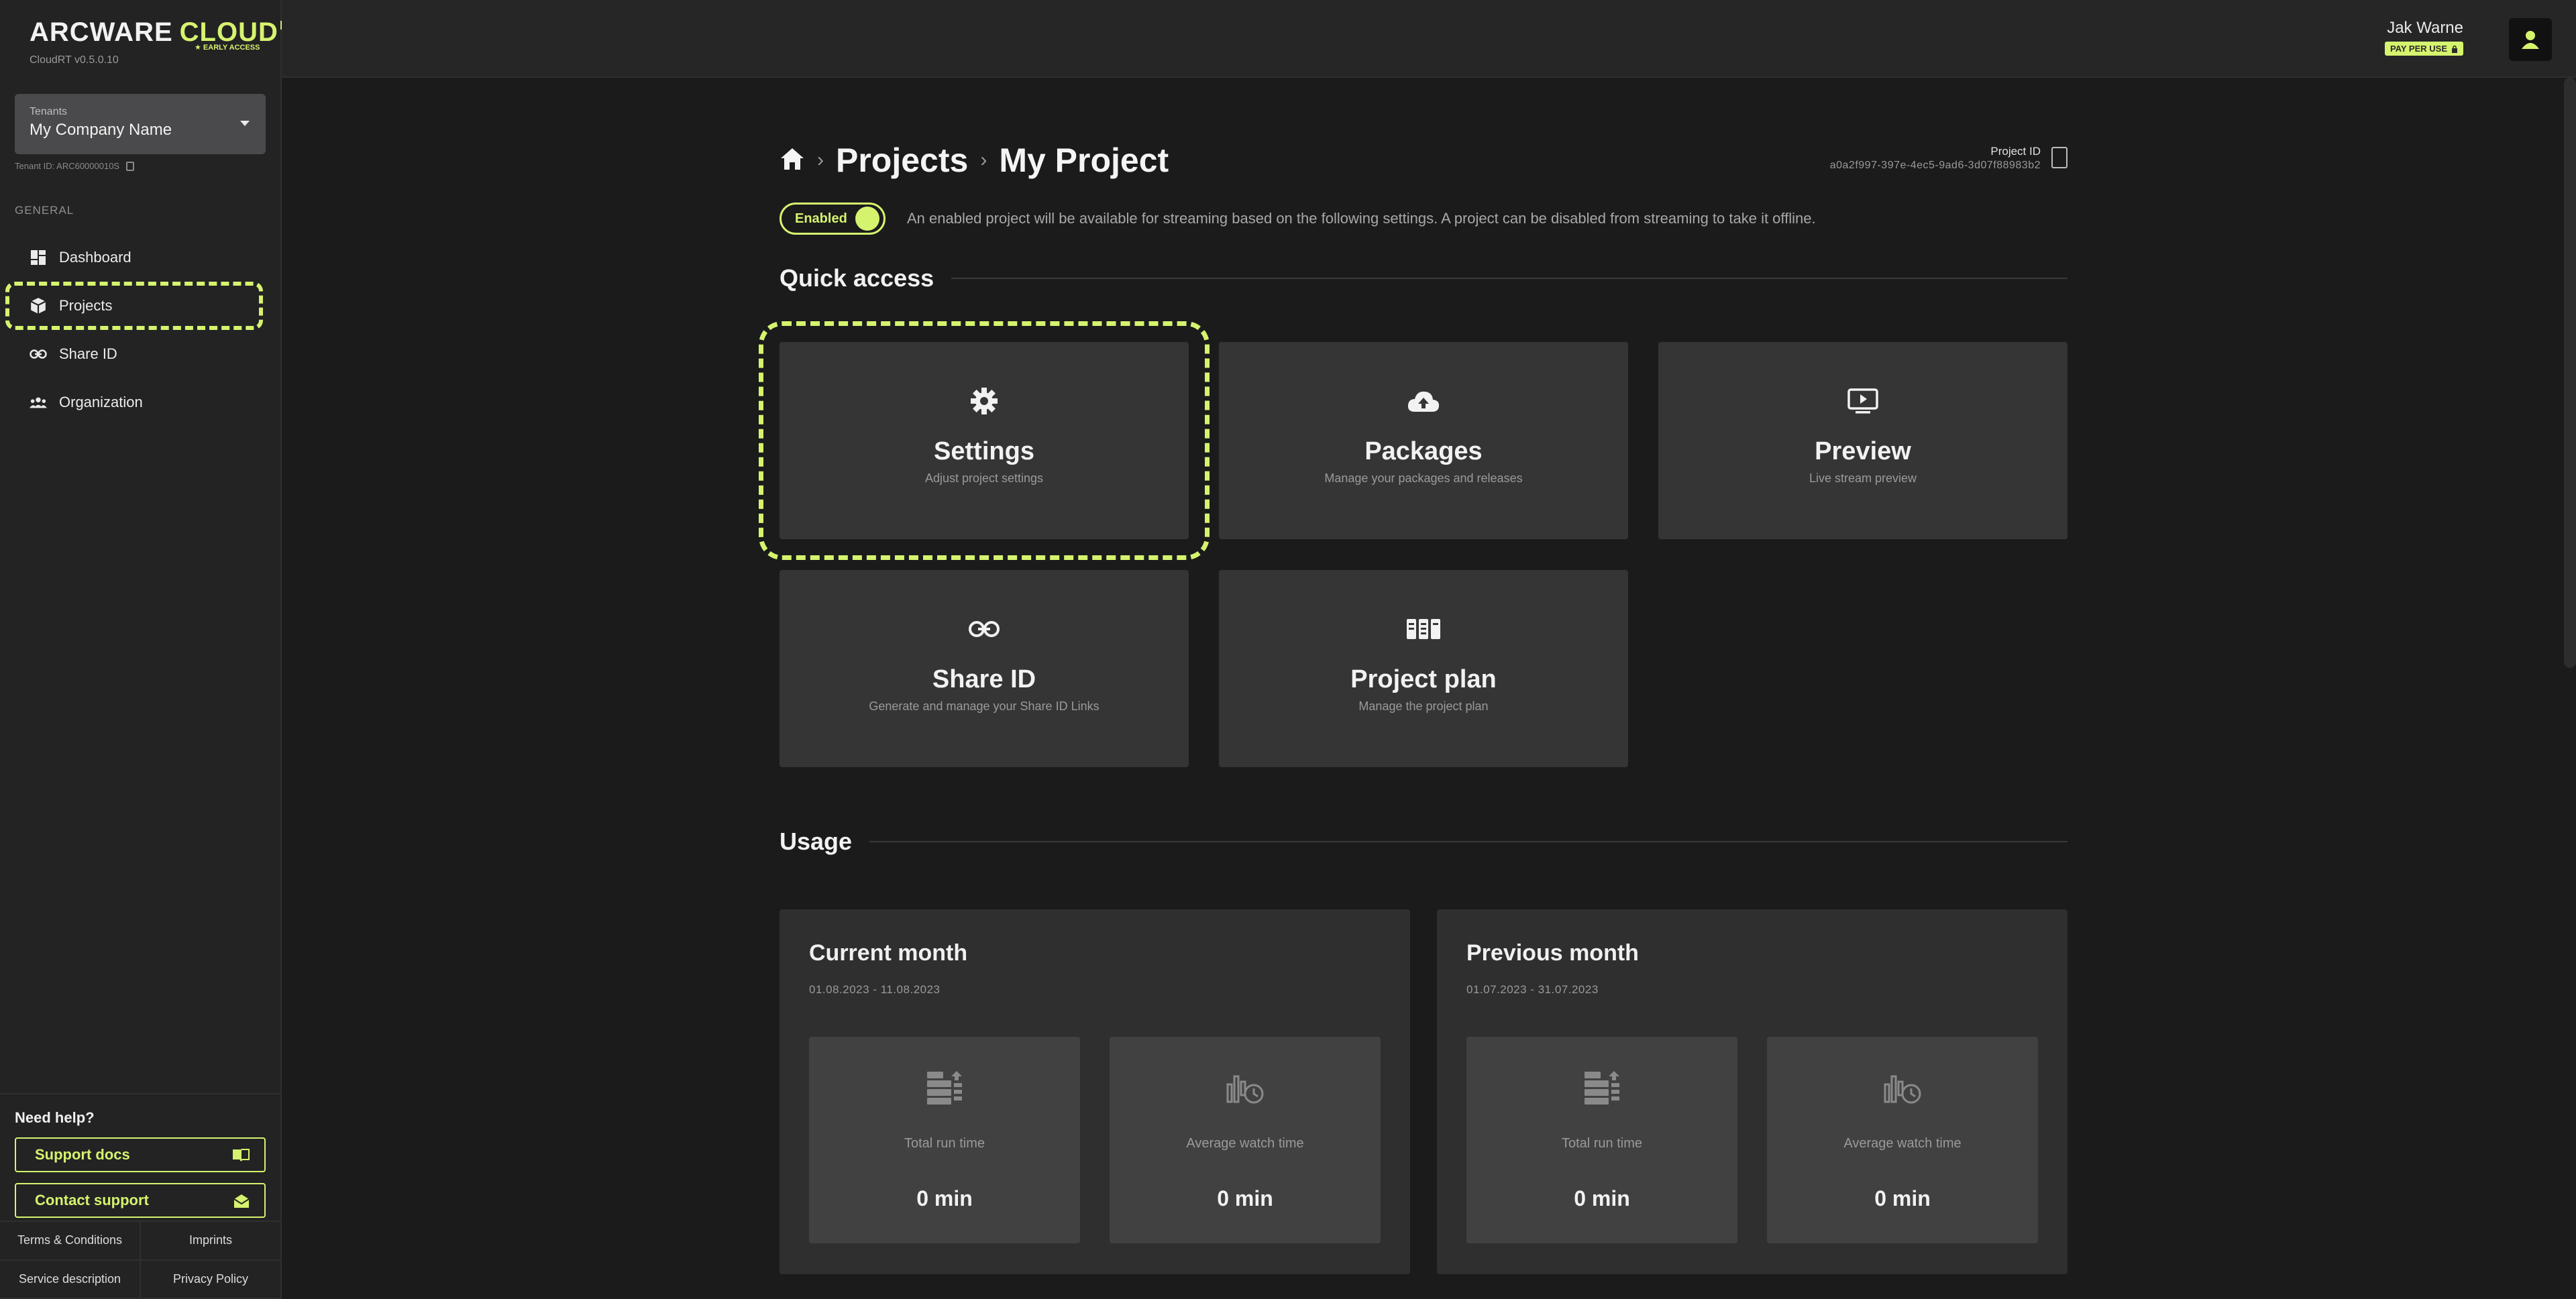 This screenshot has width=2576, height=1299. I want to click on usage-header: Usage, so click(1424, 842).